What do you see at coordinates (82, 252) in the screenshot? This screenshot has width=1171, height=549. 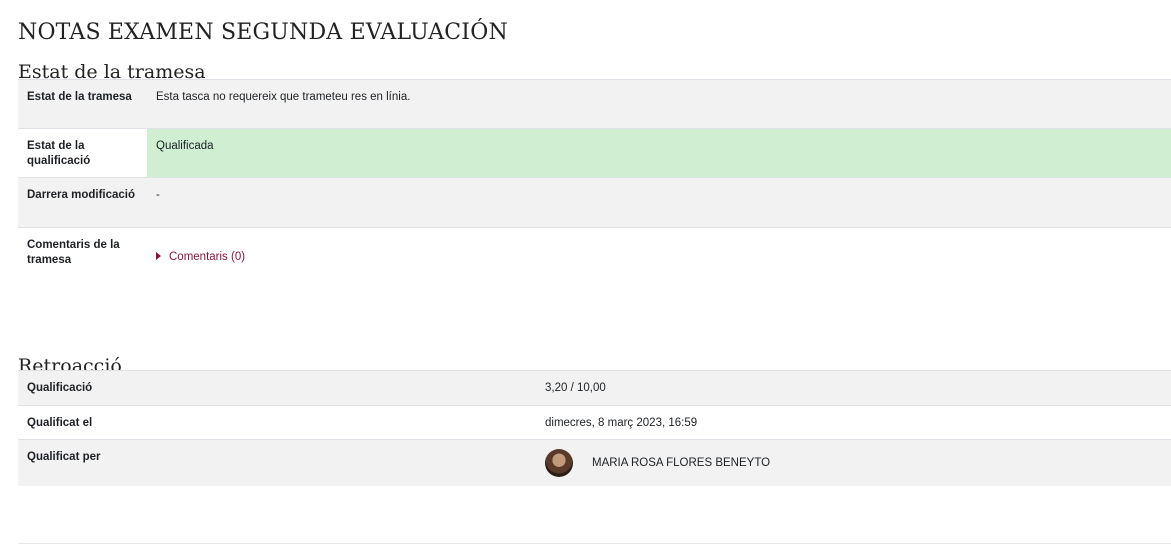 I see `row-label: Comentaris de la tramesa` at bounding box center [82, 252].